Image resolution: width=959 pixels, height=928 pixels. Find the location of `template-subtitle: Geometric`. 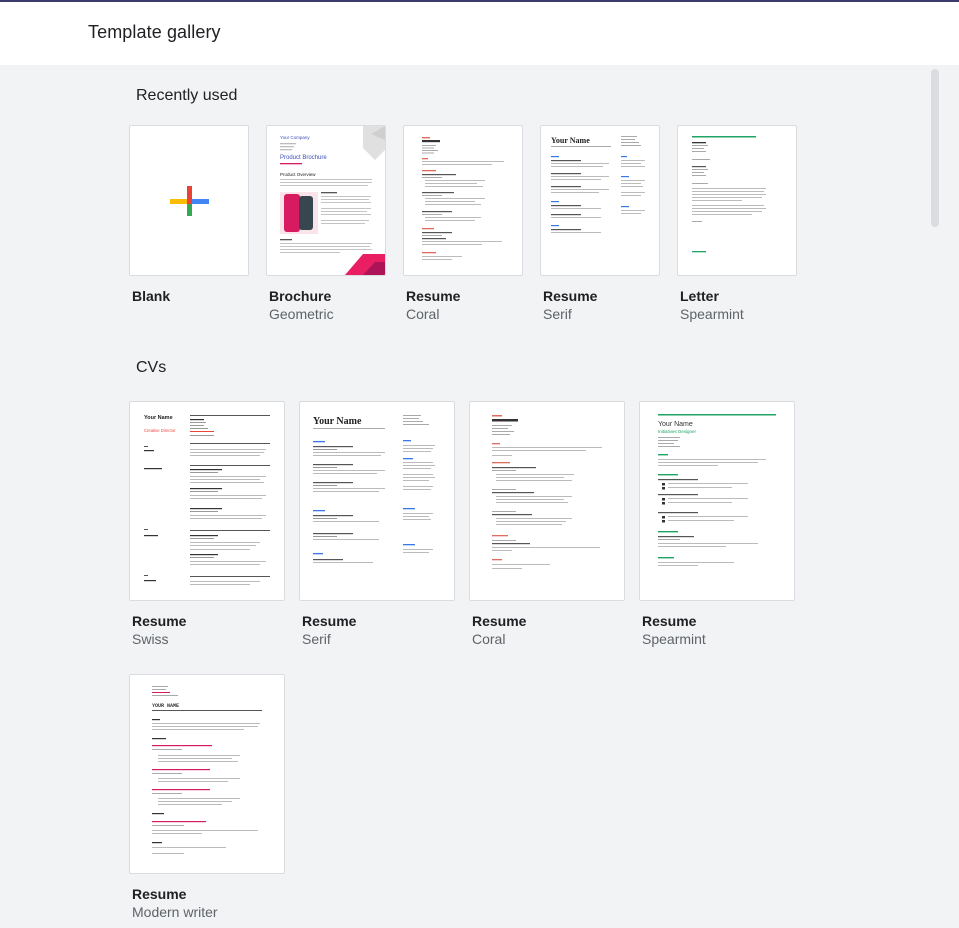

template-subtitle: Geometric is located at coordinates (301, 314).